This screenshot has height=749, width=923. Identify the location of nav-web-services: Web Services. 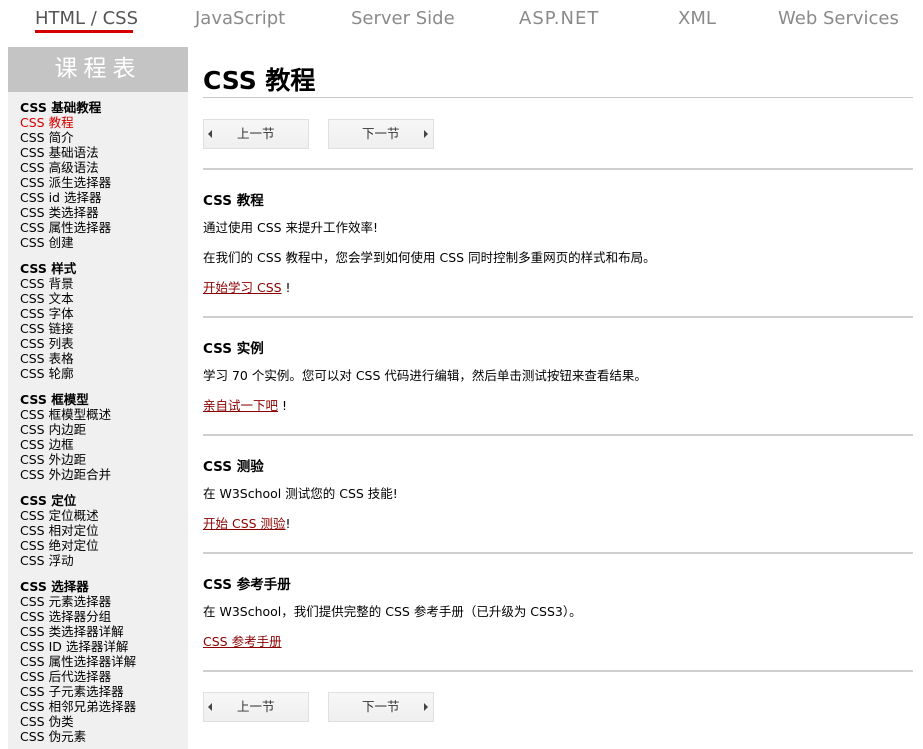
(838, 18).